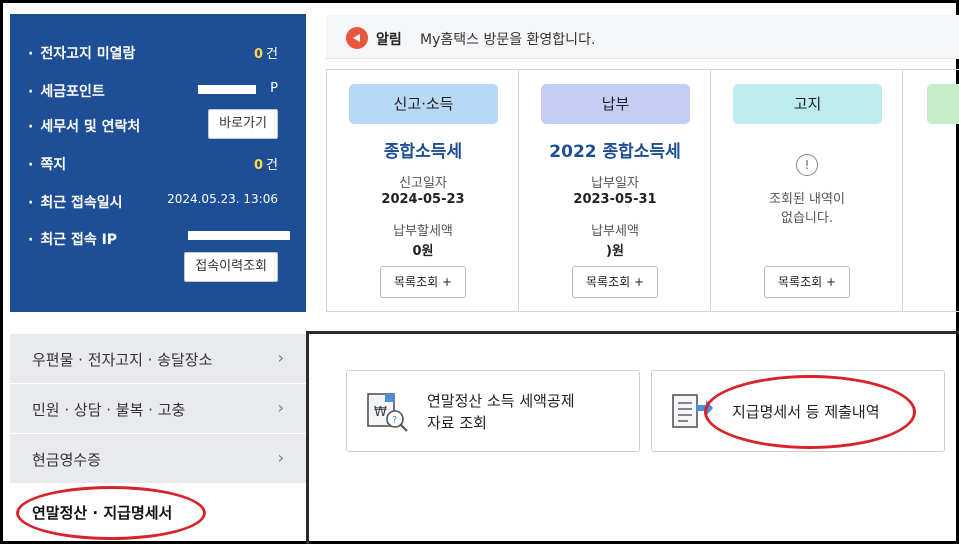  I want to click on notice-text: My홈택스 방문을 환영합니다., so click(508, 40).